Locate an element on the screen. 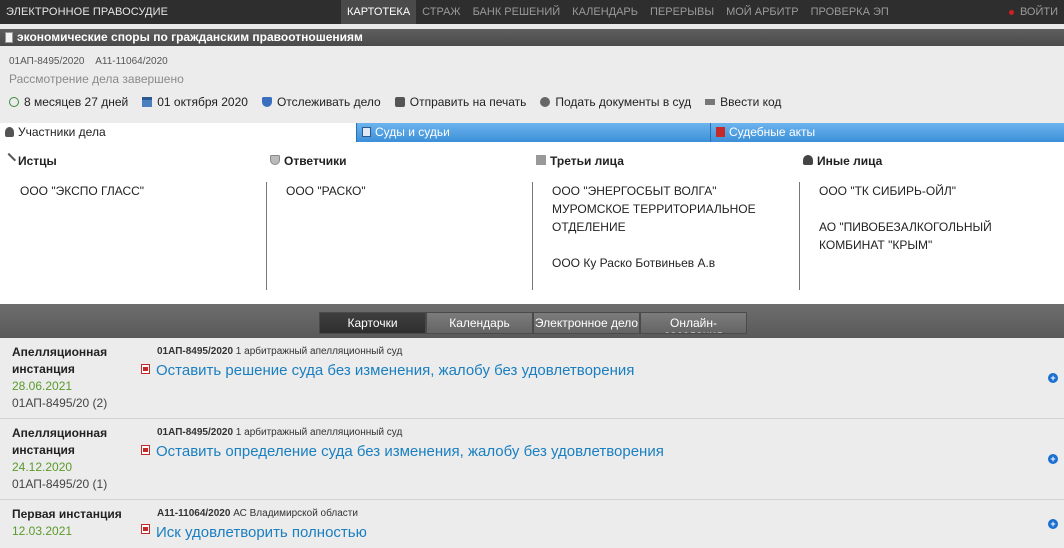 Image resolution: width=1064 pixels, height=548 pixels. nav-strazh: СТРАЖ is located at coordinates (441, 12).